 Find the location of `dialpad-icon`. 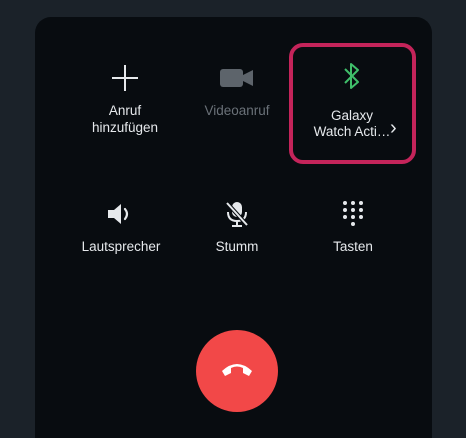

dialpad-icon is located at coordinates (353, 214).